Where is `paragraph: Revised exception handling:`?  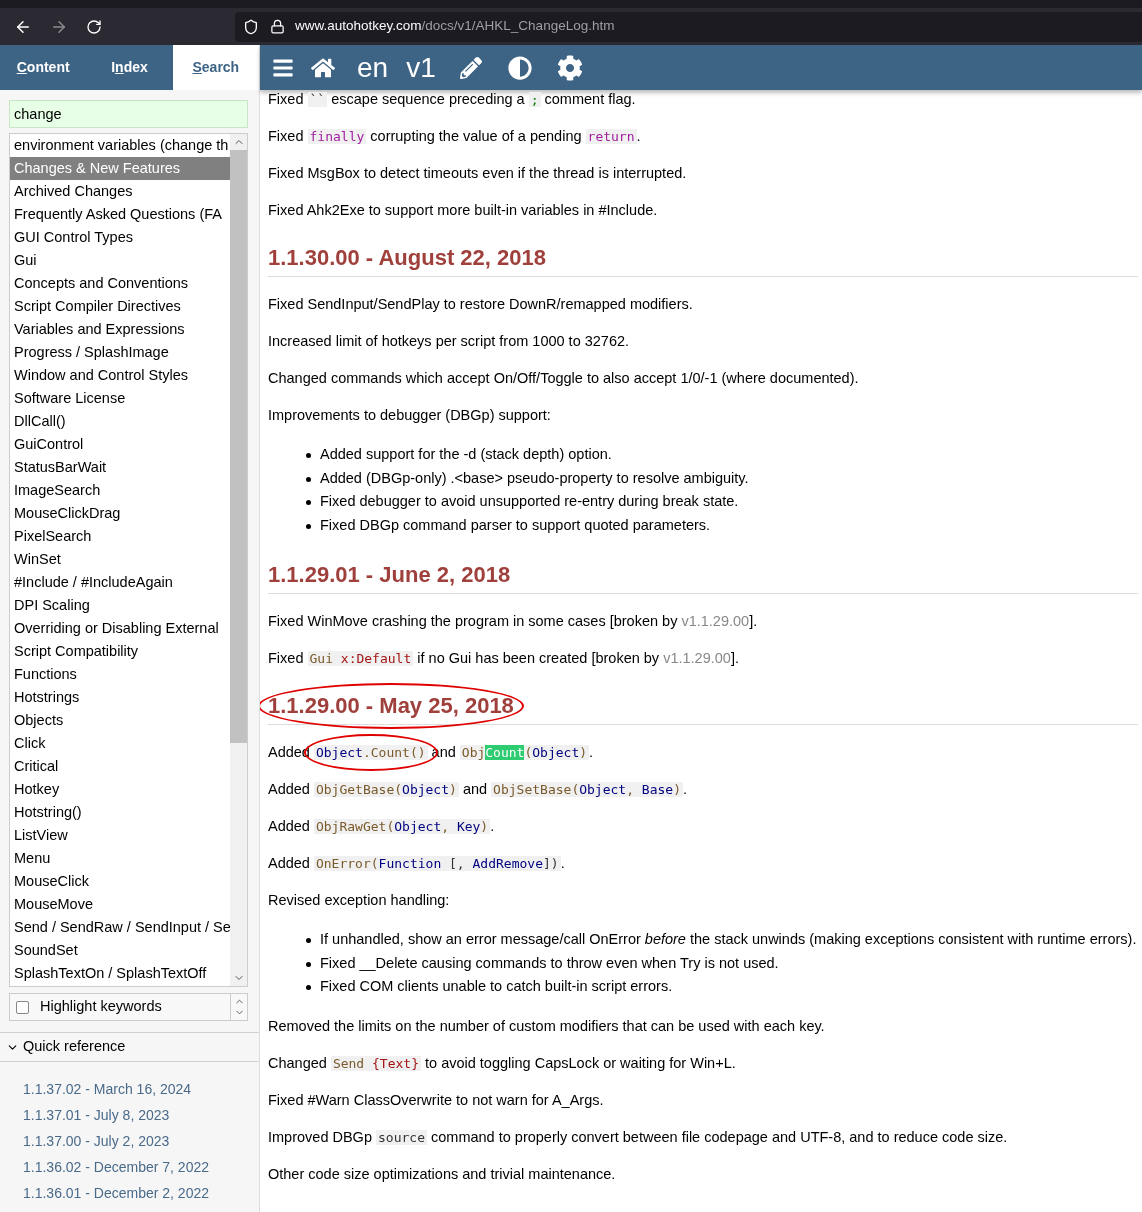 paragraph: Revised exception handling: is located at coordinates (359, 900).